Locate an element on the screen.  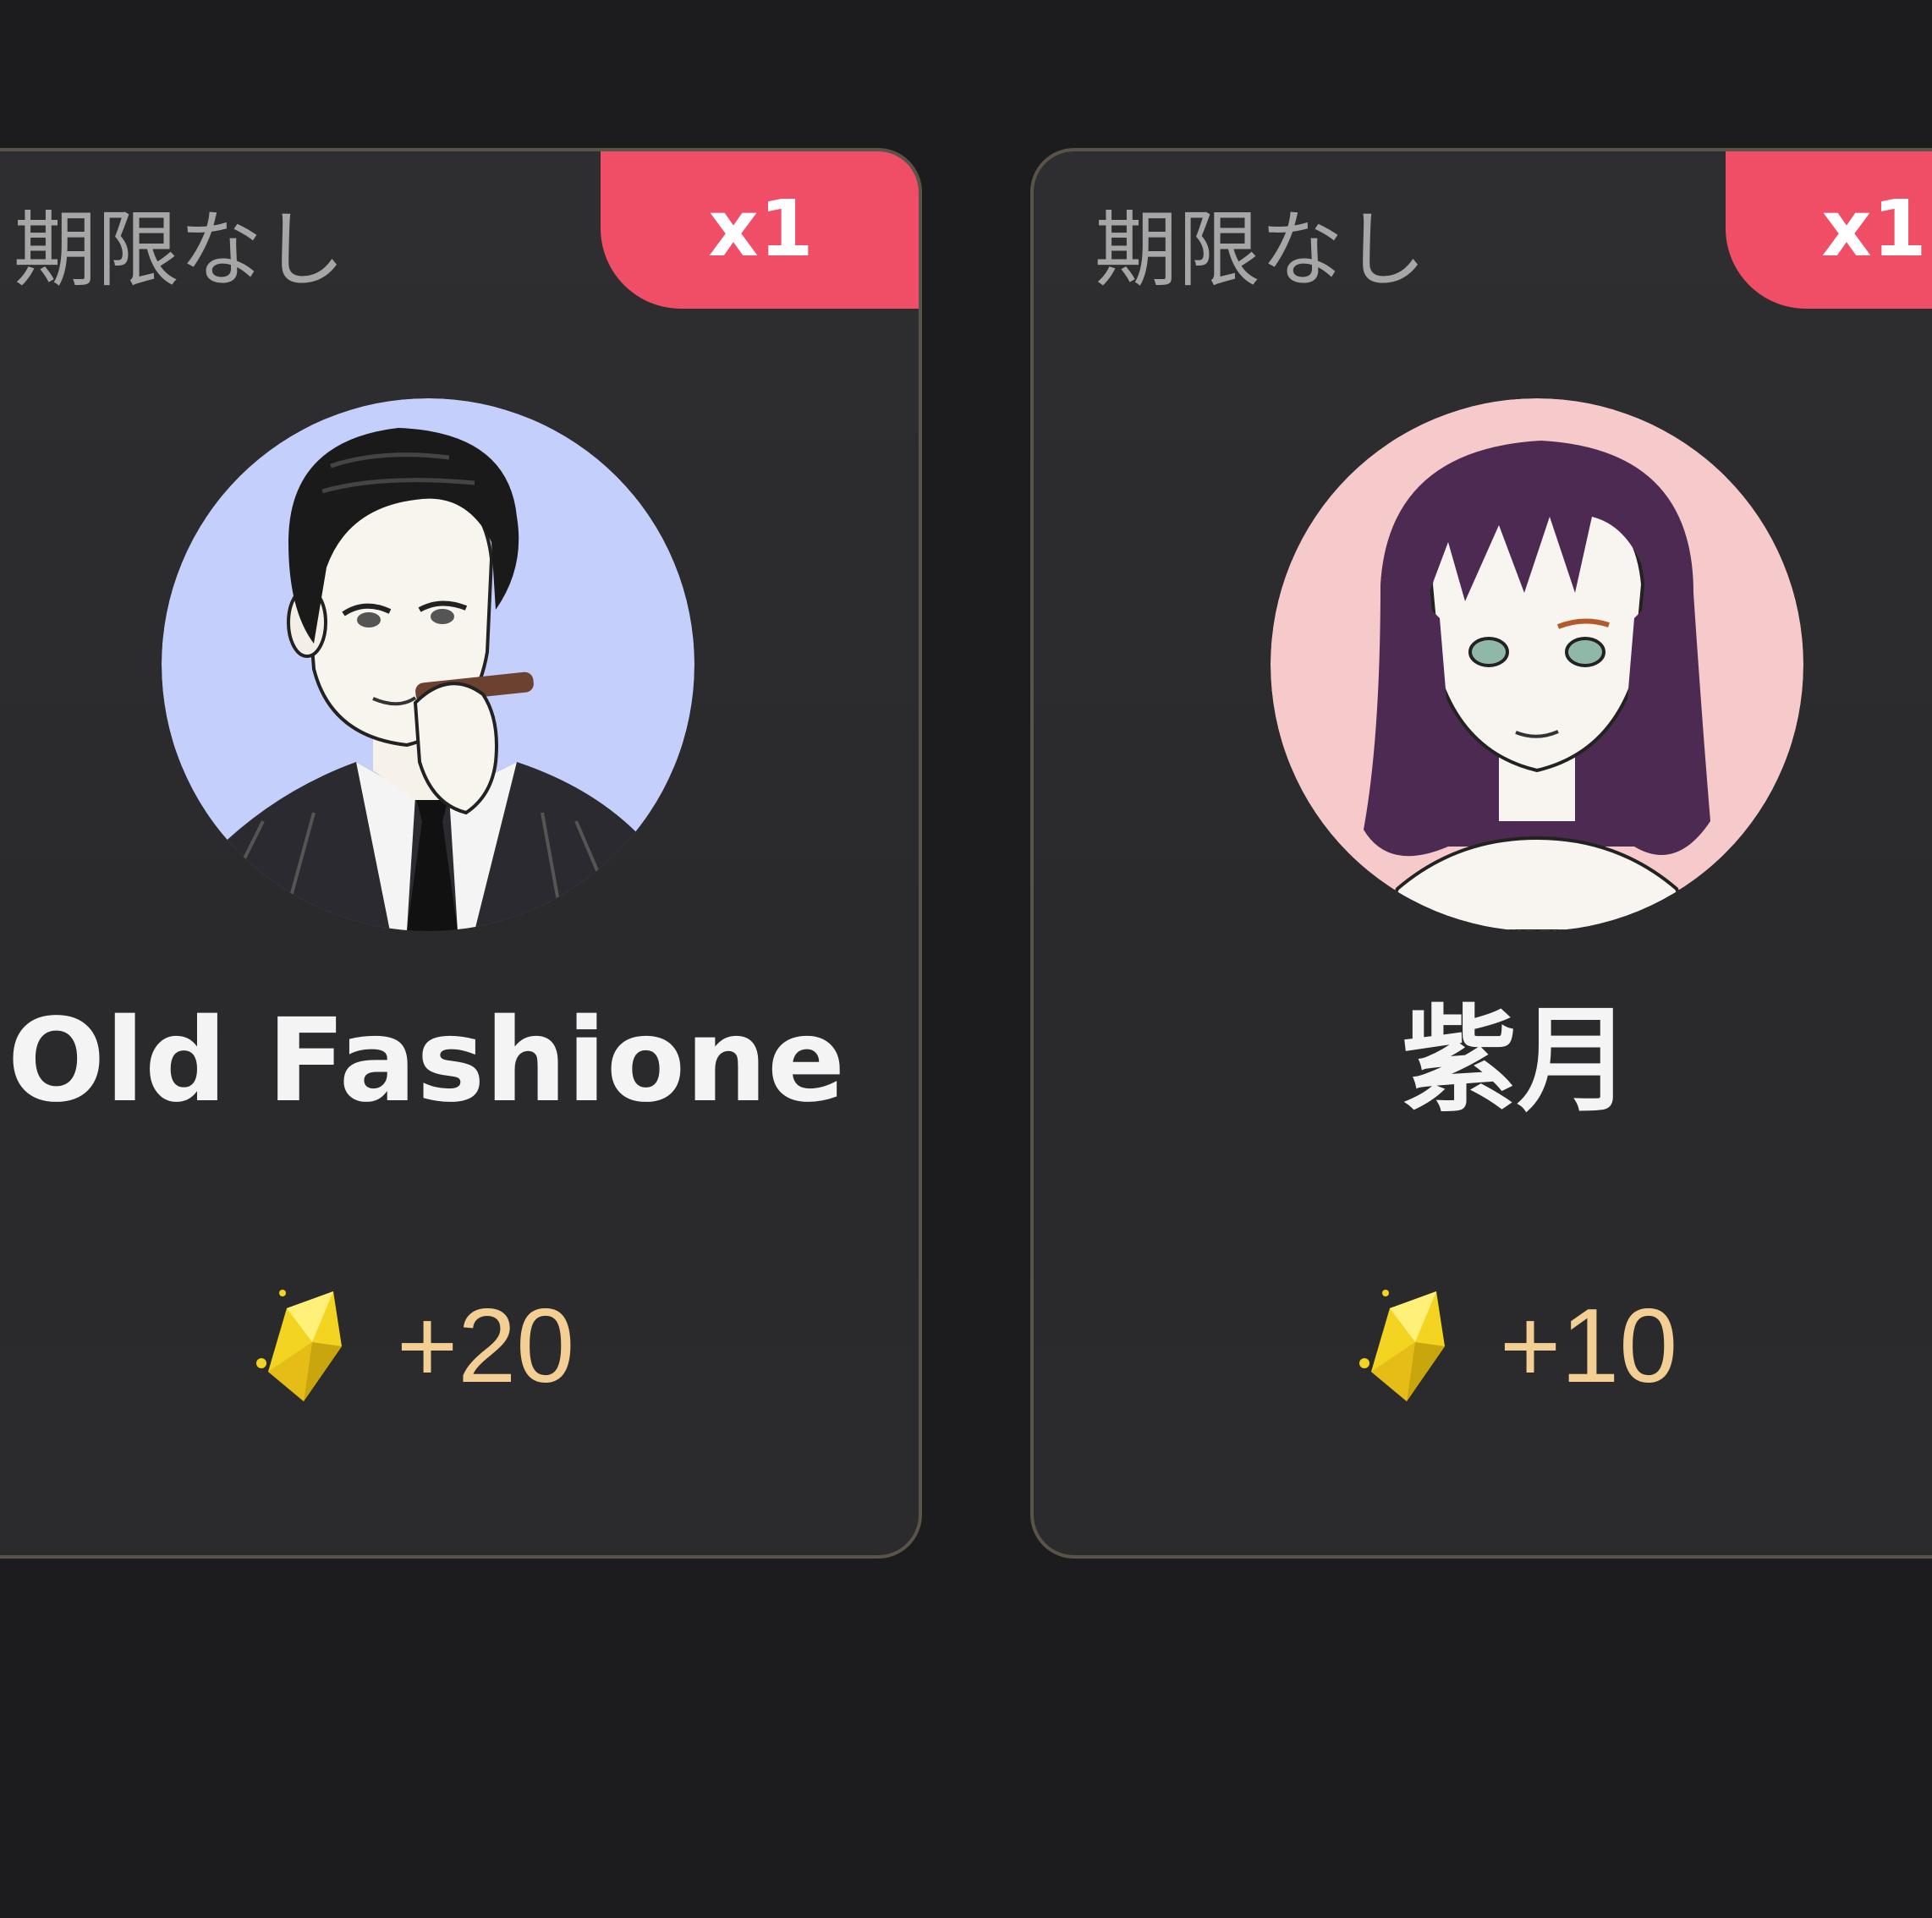
reward-row: +20 is located at coordinates (438, 1346).